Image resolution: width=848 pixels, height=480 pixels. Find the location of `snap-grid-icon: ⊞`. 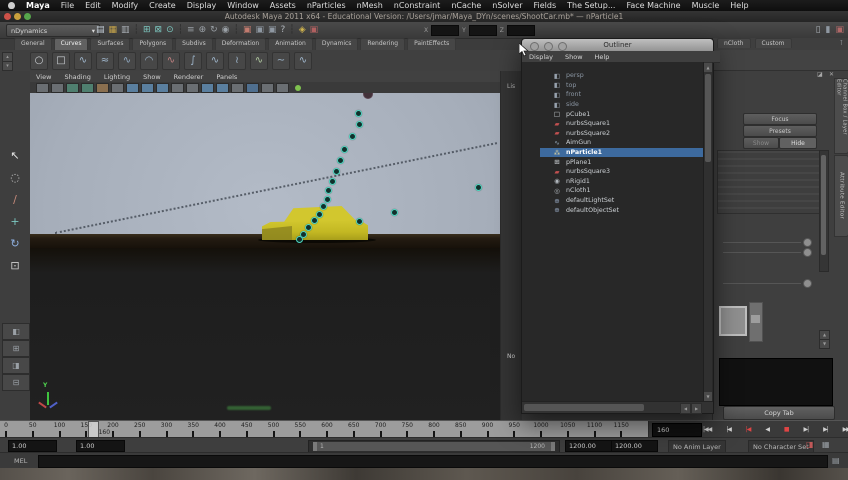

snap-grid-icon: ⊞ is located at coordinates (147, 30).